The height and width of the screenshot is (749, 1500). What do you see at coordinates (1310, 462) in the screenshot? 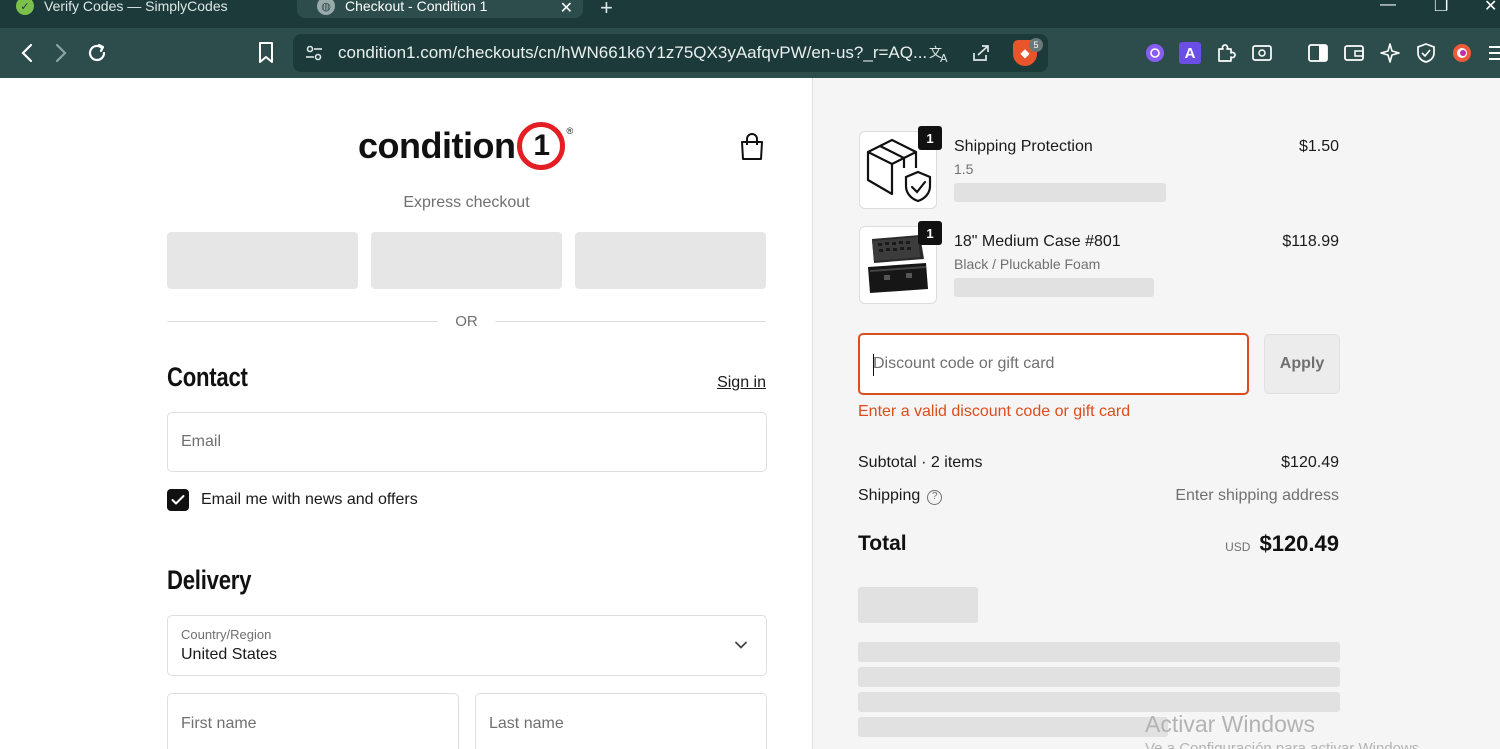
I see `subtotal-value: $120.49` at bounding box center [1310, 462].